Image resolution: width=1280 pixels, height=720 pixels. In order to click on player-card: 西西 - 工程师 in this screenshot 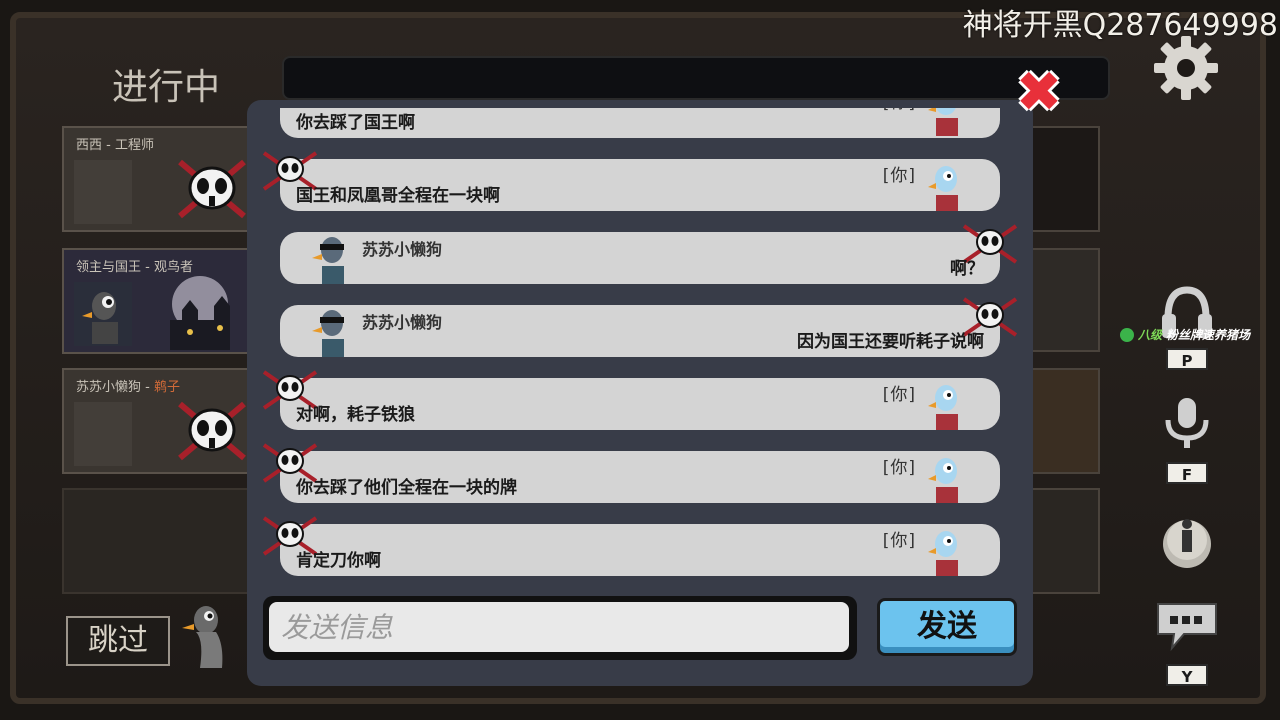, I will do `click(157, 179)`.